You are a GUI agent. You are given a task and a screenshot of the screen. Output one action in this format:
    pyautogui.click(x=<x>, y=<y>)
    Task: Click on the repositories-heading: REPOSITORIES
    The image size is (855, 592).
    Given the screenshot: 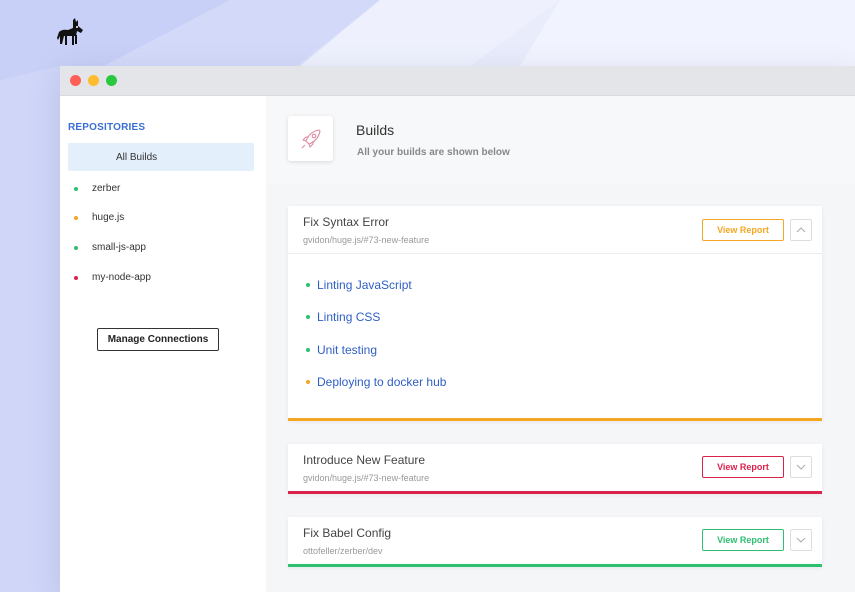 What is the action you would take?
    pyautogui.click(x=107, y=127)
    